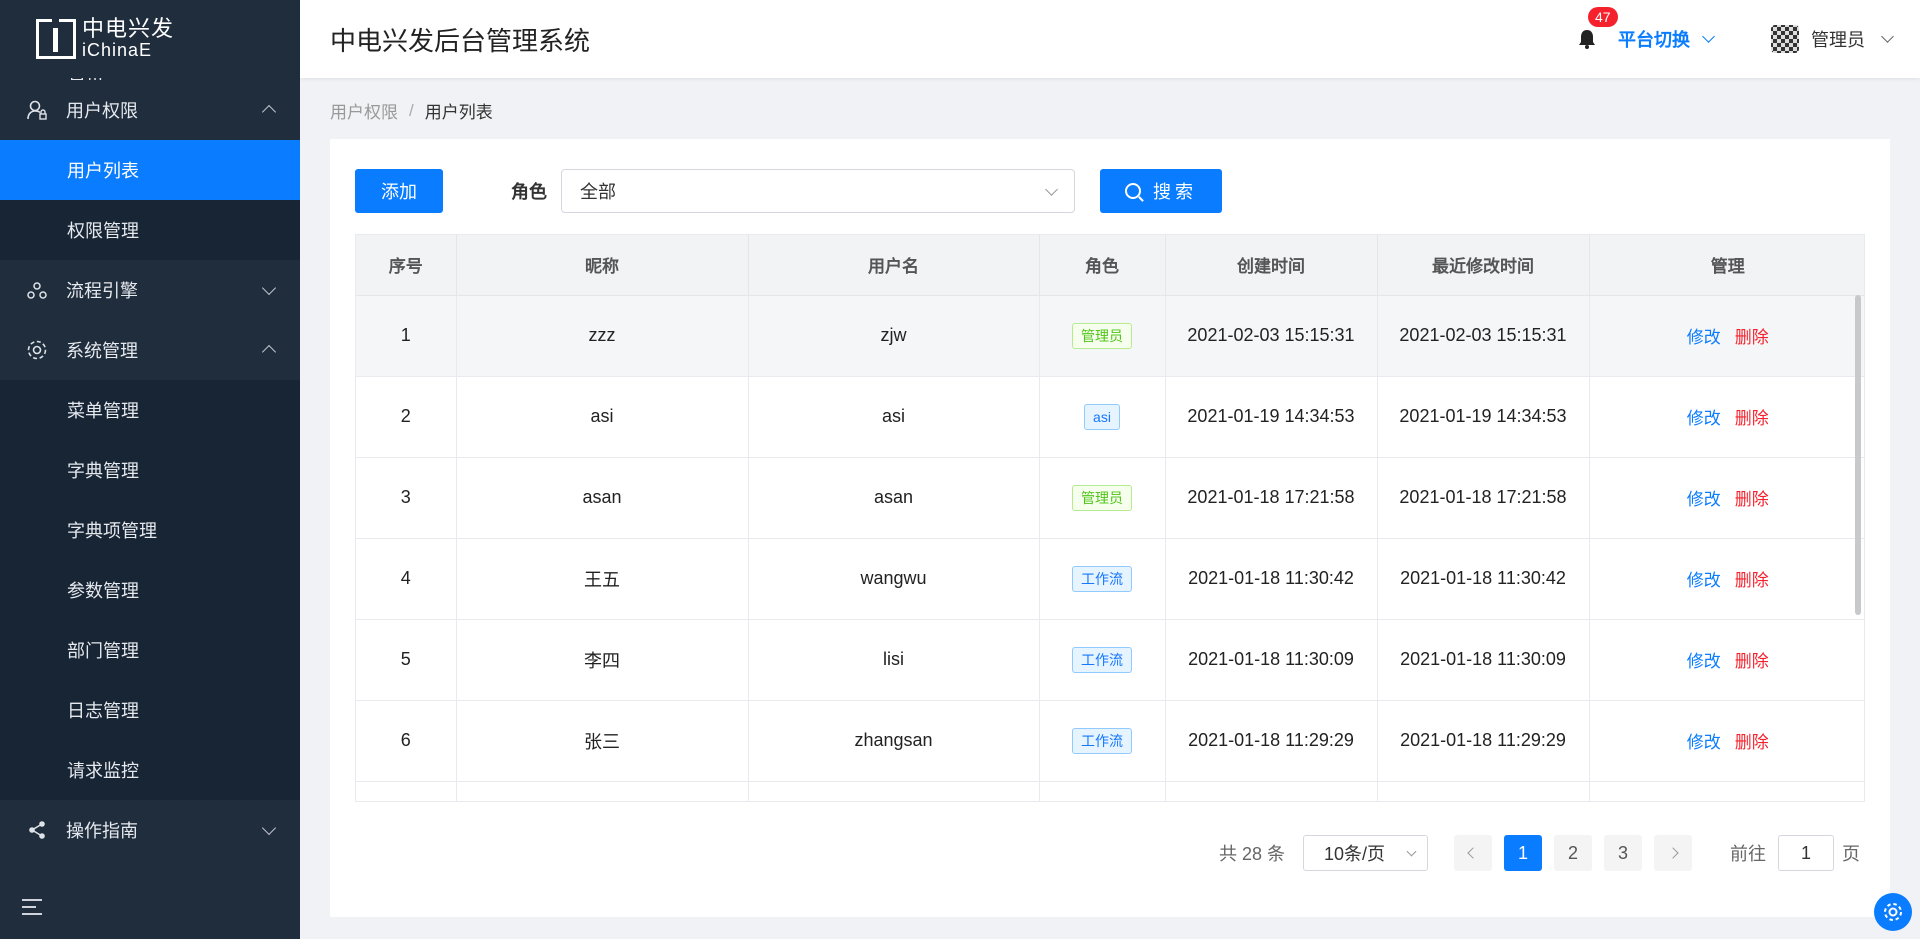  What do you see at coordinates (406, 417) in the screenshot?
I see `cell-no: 2` at bounding box center [406, 417].